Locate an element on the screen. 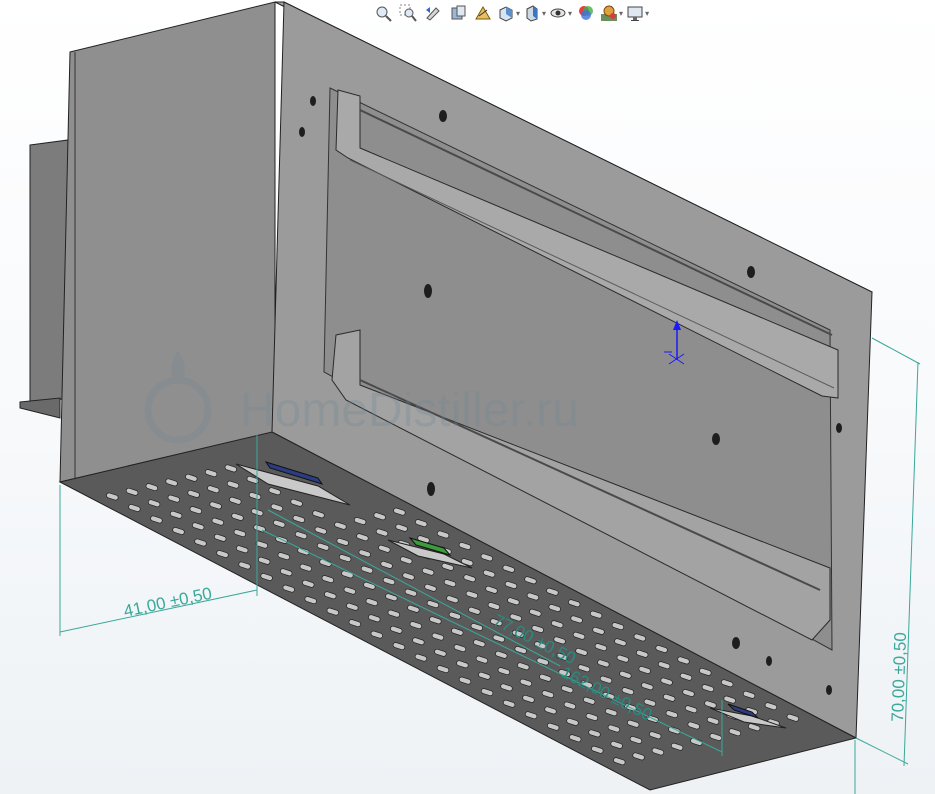 Image resolution: width=935 pixels, height=794 pixels. watermark-text: HomeDistiller.ru is located at coordinates (409, 410).